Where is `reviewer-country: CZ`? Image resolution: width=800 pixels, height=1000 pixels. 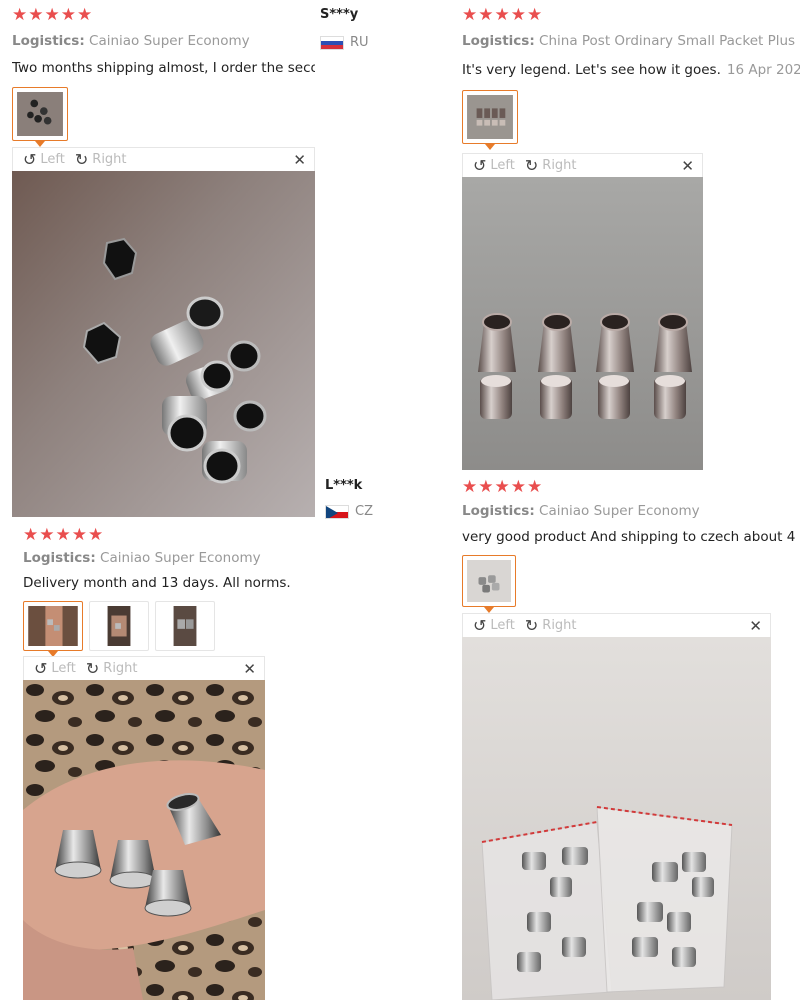 reviewer-country: CZ is located at coordinates (349, 511).